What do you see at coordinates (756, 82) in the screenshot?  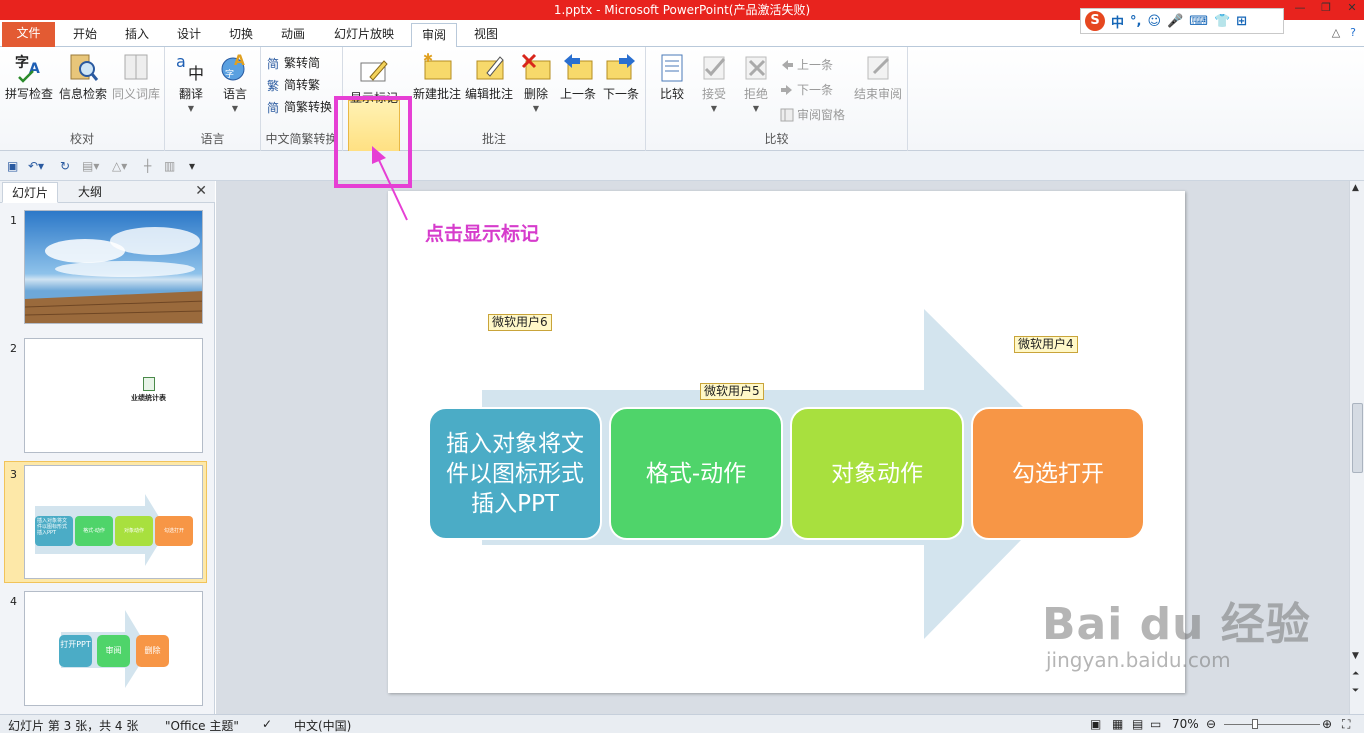 I see `reject-button: 拒绝 ▼` at bounding box center [756, 82].